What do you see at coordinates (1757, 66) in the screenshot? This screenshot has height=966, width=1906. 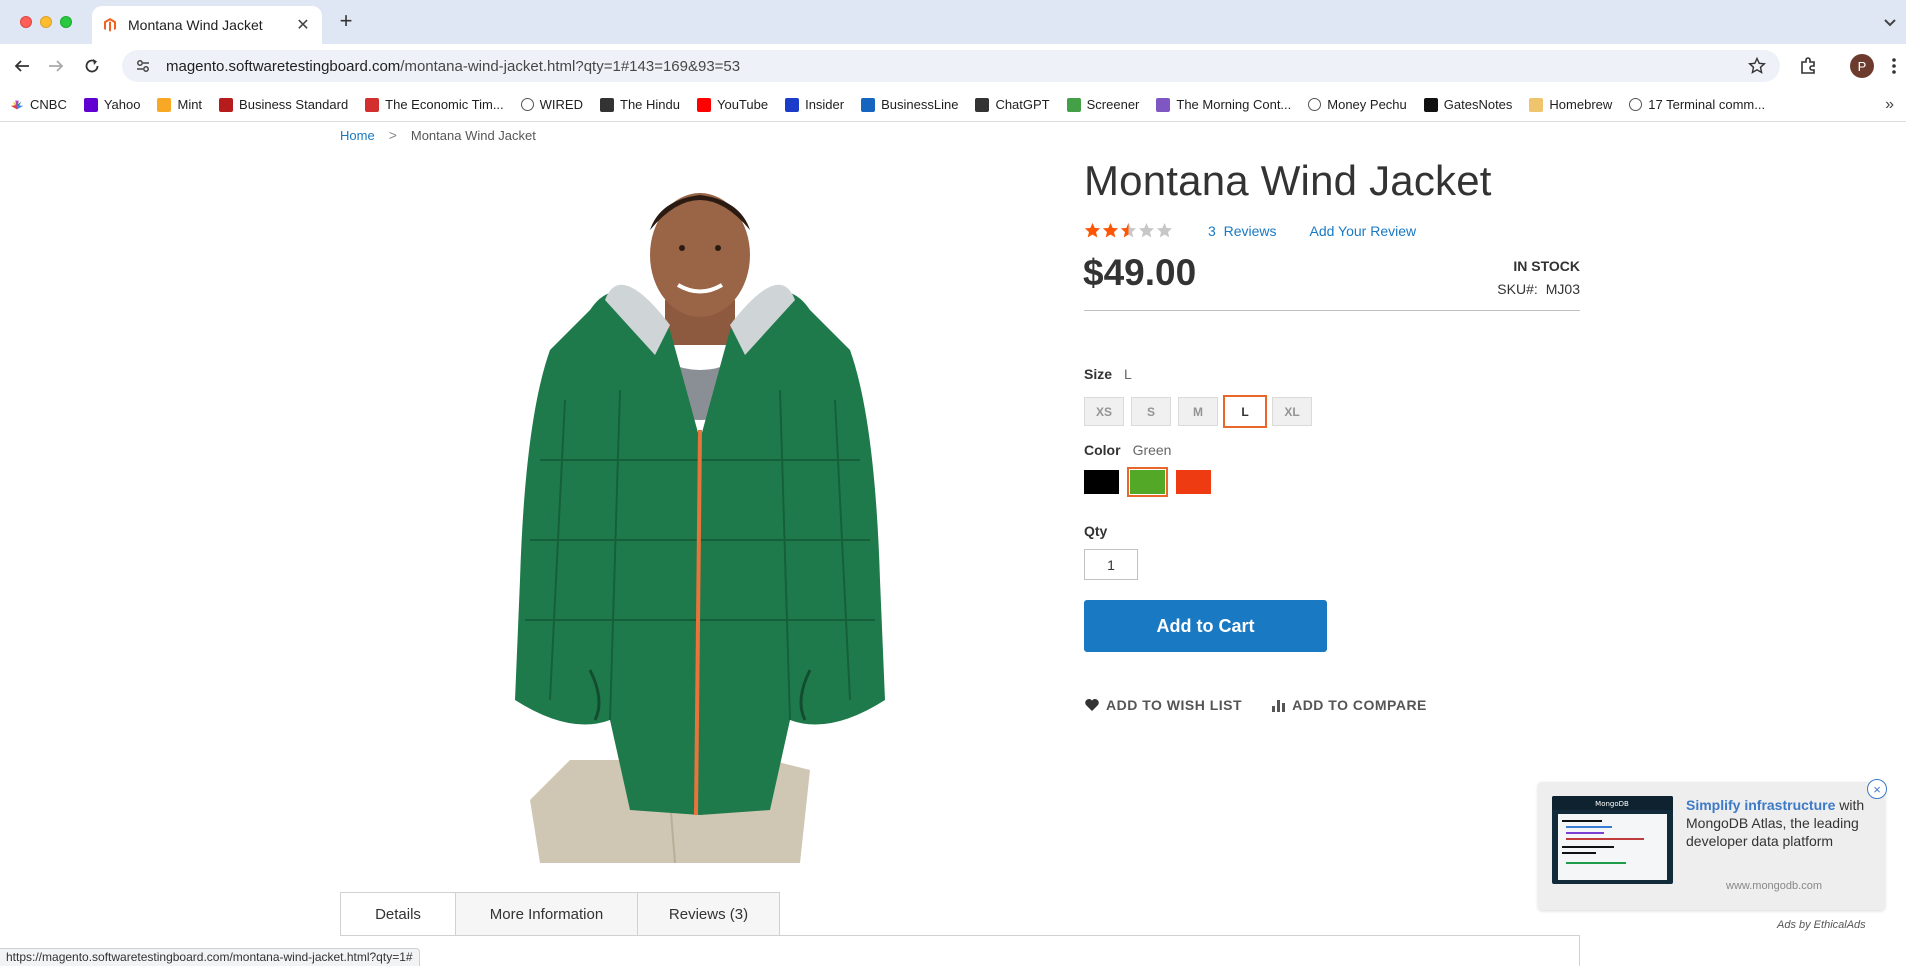 I see `bookmark-star-icon` at bounding box center [1757, 66].